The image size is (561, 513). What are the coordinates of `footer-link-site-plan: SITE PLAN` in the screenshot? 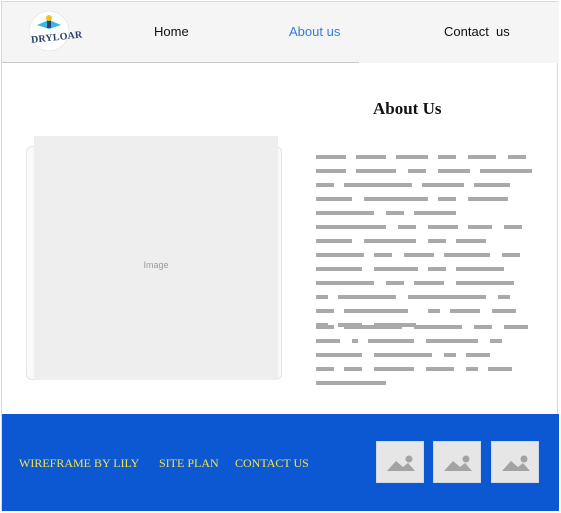 It's located at (189, 463).